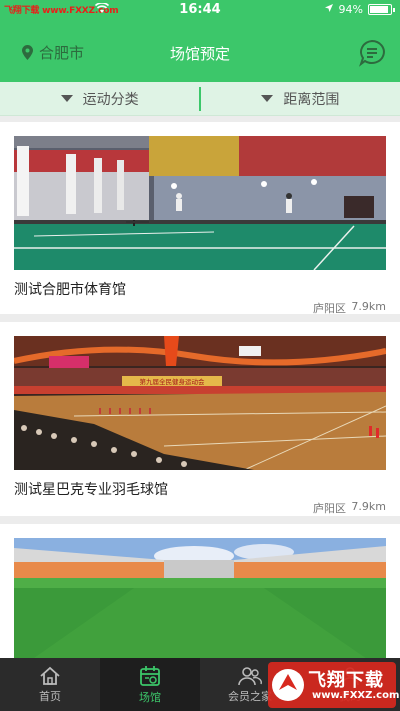  What do you see at coordinates (250, 675) in the screenshot?
I see `members-icon` at bounding box center [250, 675].